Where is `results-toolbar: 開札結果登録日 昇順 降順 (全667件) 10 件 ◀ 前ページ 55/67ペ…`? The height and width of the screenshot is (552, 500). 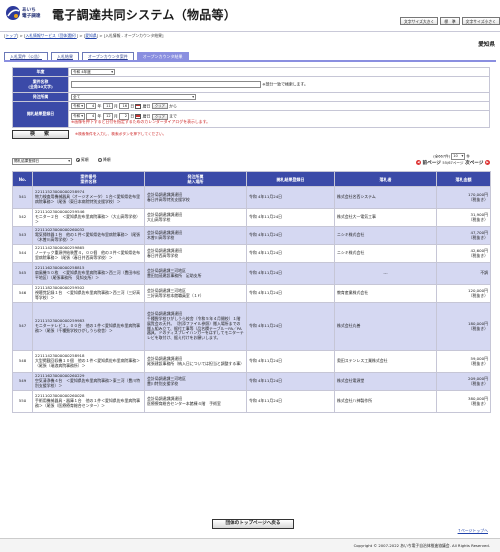
results-toolbar: 開札結果登録日 昇順 降順 (全667件) 10 件 ◀ 前ページ 55/67ペ… is located at coordinates (251, 160).